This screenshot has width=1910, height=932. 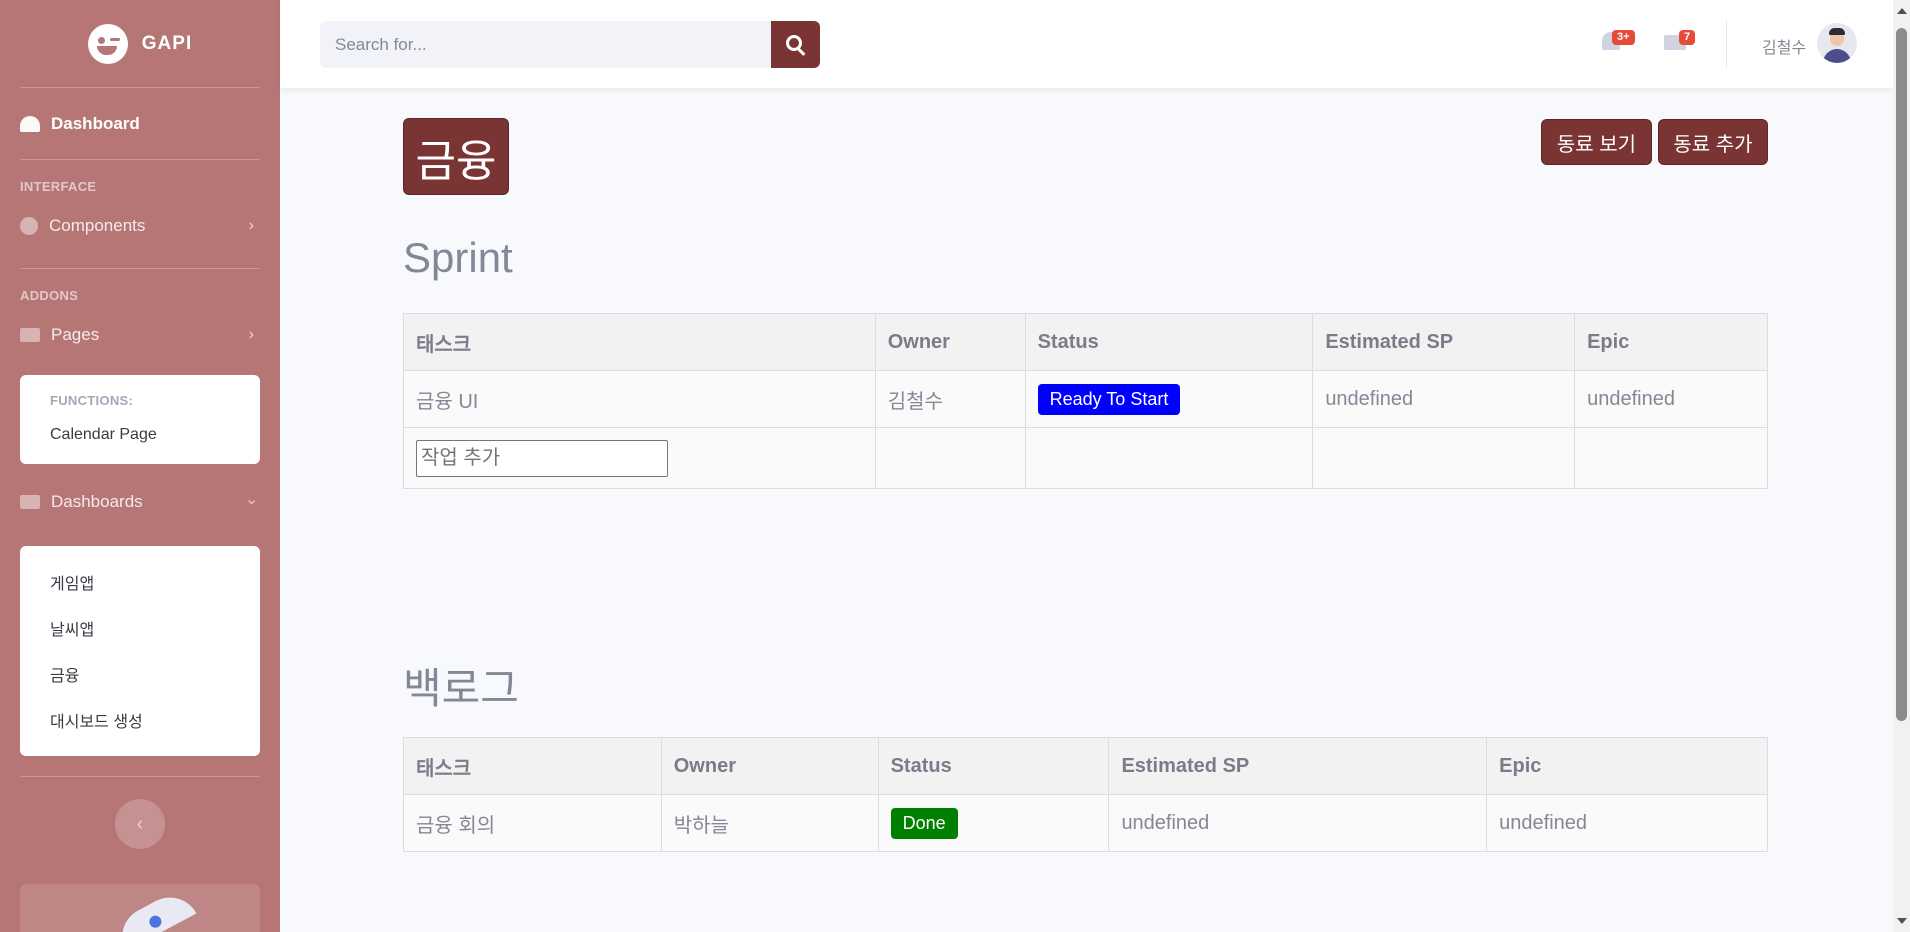 What do you see at coordinates (140, 335) in the screenshot?
I see `sidebar-item-pages: Pages ›` at bounding box center [140, 335].